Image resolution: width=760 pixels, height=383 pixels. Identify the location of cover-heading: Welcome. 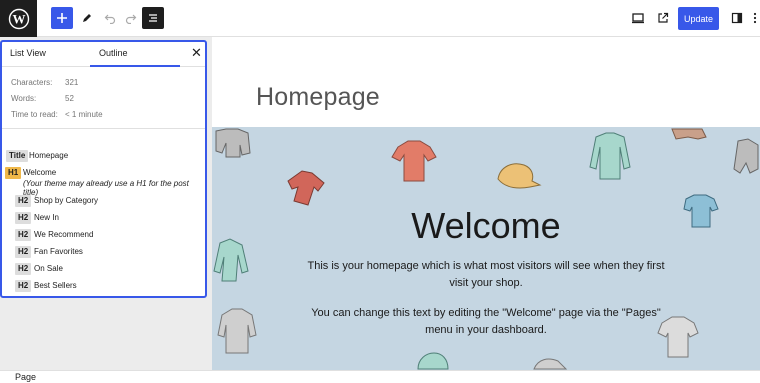
(486, 226).